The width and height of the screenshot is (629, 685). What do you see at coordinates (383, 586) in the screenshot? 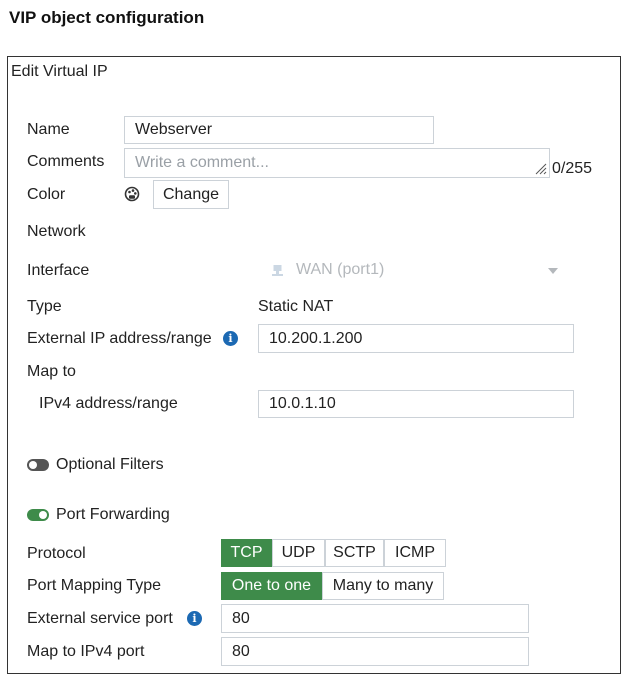
I see `many-to-many-button: Many to many` at bounding box center [383, 586].